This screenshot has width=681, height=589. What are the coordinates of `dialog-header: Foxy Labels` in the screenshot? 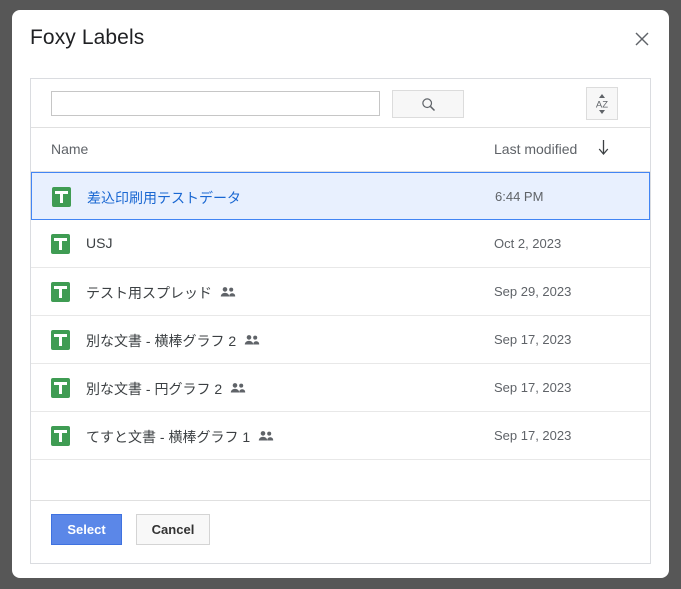 It's located at (340, 41).